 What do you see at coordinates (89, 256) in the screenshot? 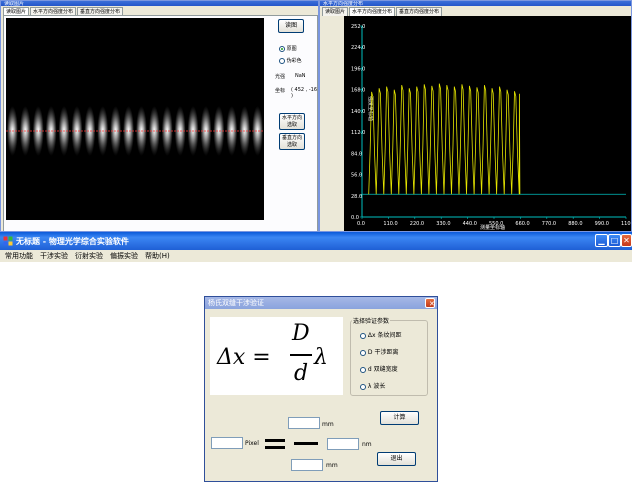
I see `menu-diffraction: 衍射实验` at bounding box center [89, 256].